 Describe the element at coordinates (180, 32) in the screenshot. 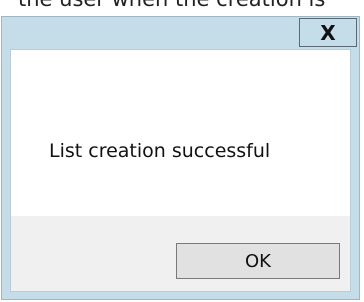

I see `title-bar: X` at that location.